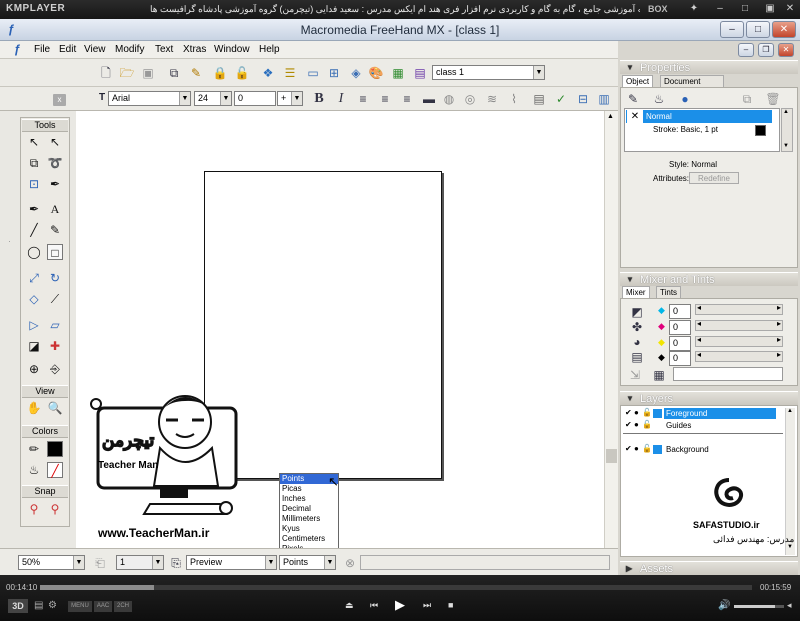  What do you see at coordinates (334, 73) in the screenshot?
I see `symbols-icon: ⊞` at bounding box center [334, 73].